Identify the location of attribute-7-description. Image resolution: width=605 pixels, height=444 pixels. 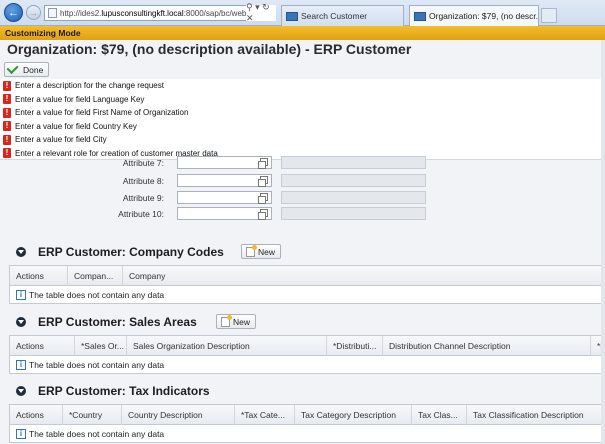
(353, 162).